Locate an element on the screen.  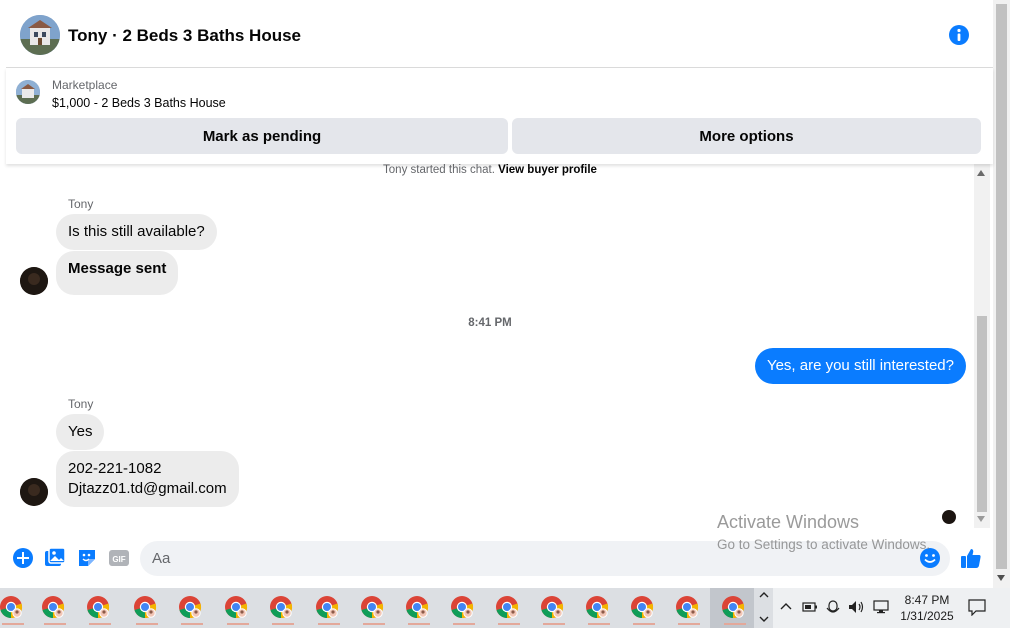
system-tray: 8:47 PM 1/31/2025 is located at coordinates (891, 608).